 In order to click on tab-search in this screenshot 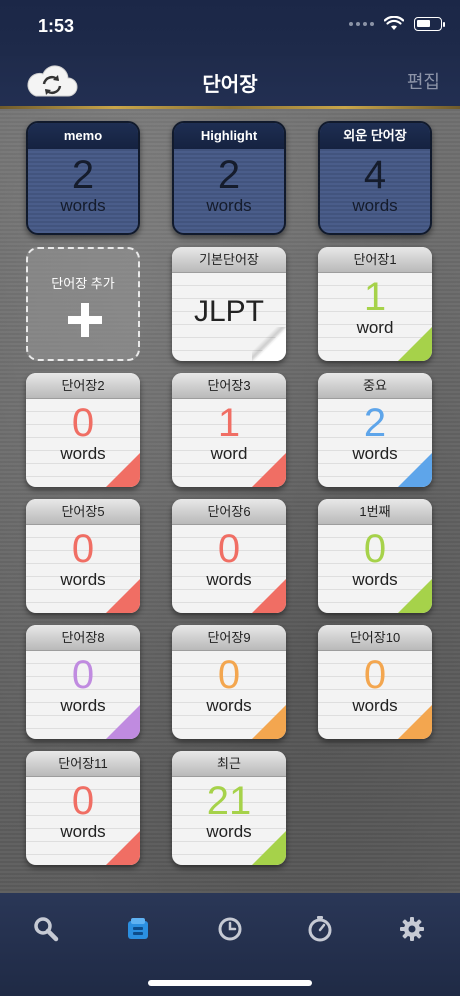, I will do `click(46, 929)`.